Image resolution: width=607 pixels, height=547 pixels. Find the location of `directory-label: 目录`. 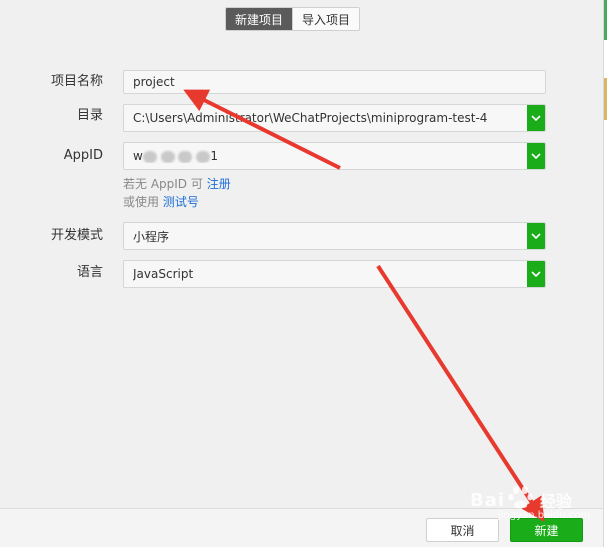

directory-label: 目录 is located at coordinates (89, 115).